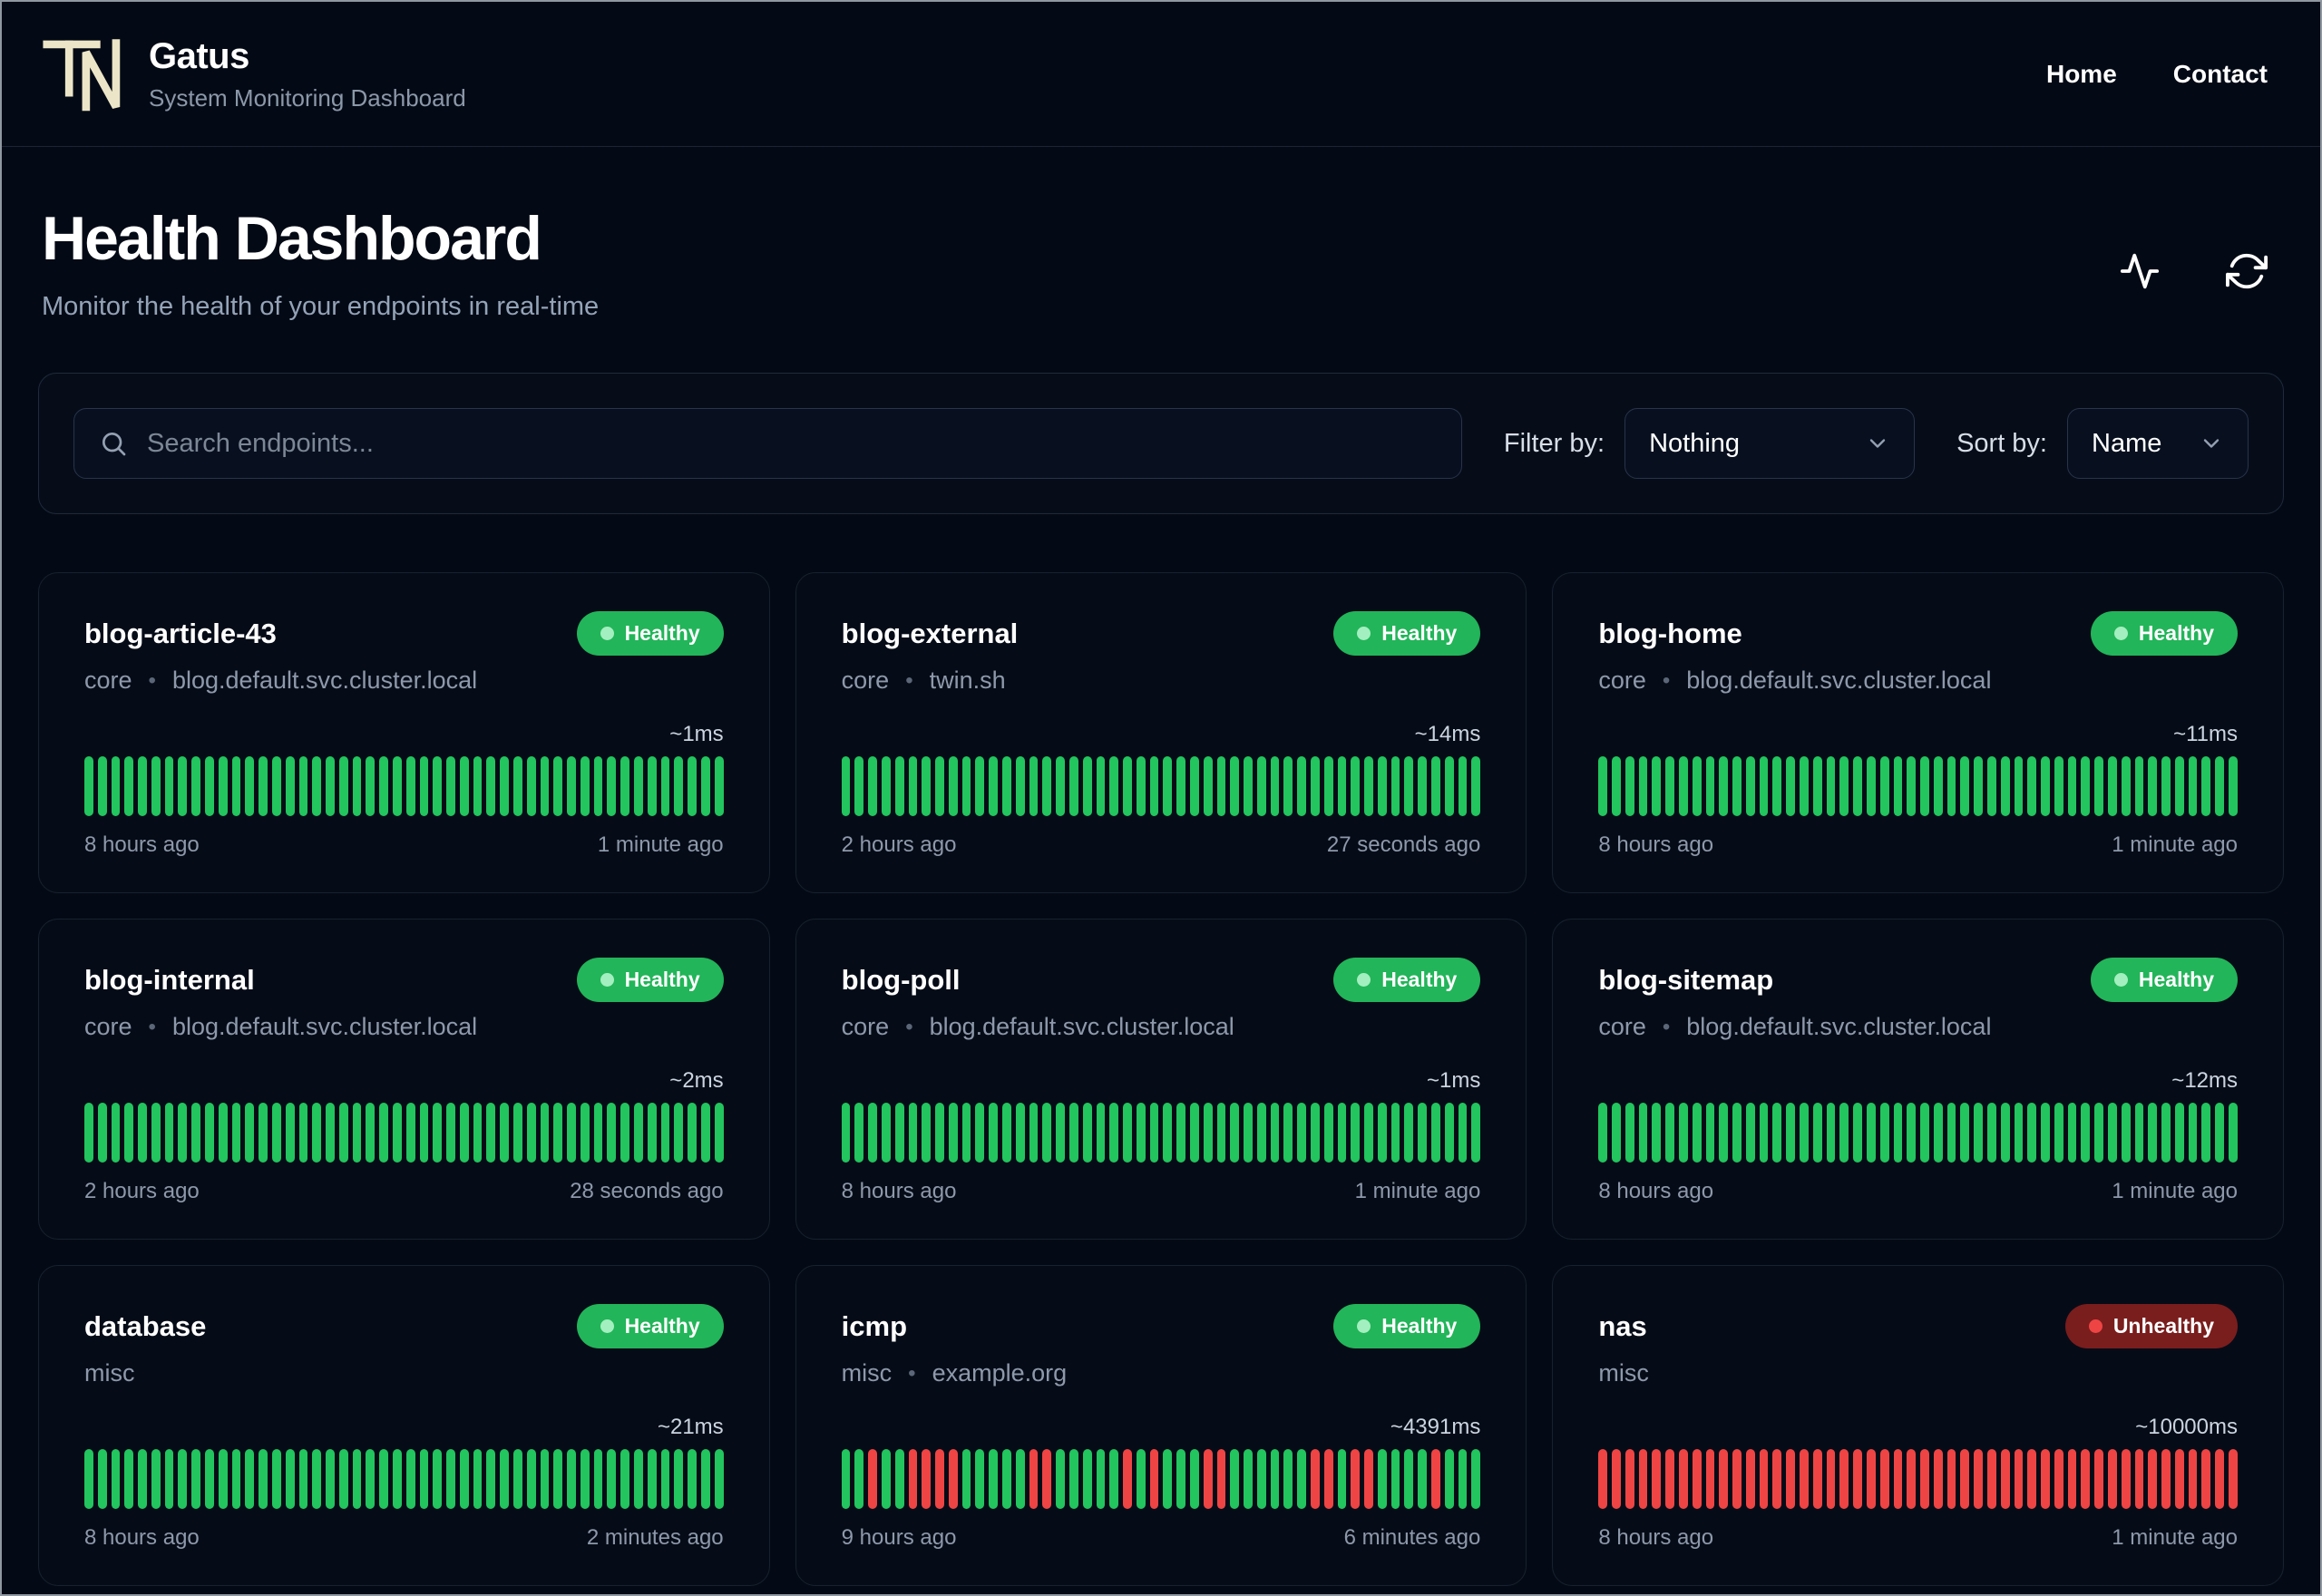 This screenshot has height=1596, width=2322. Describe the element at coordinates (1161, 786) in the screenshot. I see `uptime-bars` at that location.